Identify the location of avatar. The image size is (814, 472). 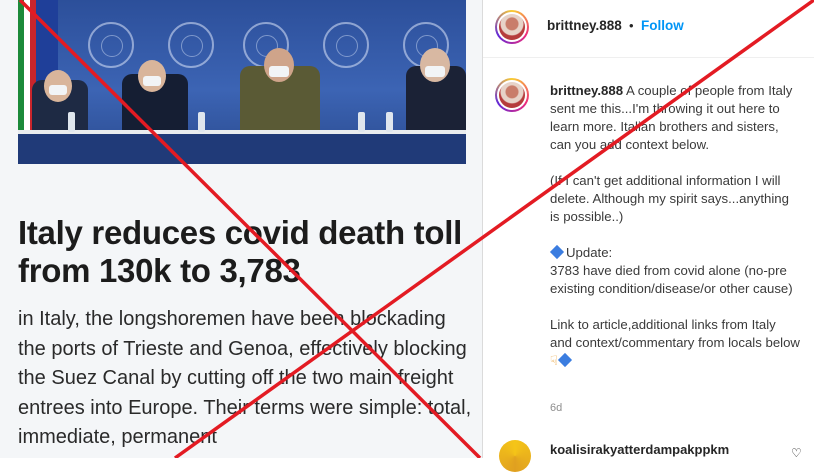
(512, 27).